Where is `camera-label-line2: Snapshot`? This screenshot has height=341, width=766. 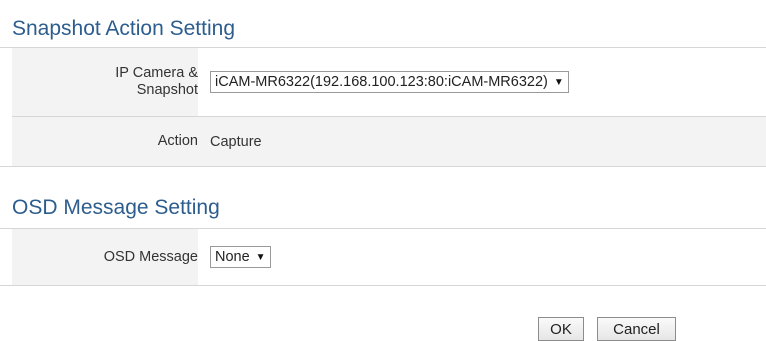
camera-label-line2: Snapshot is located at coordinates (167, 90).